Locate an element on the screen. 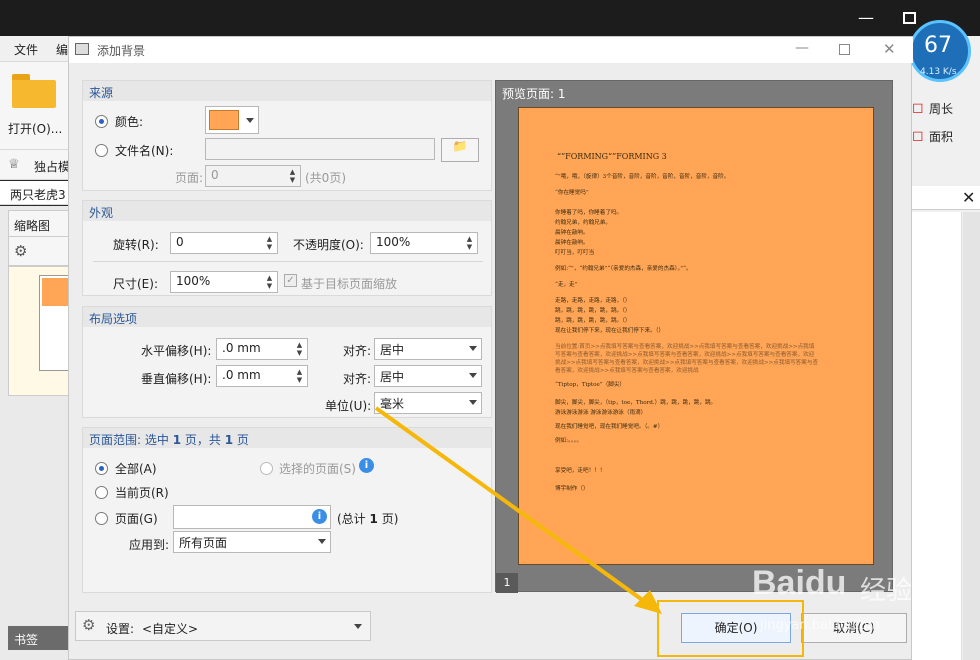 Image resolution: width=980 pixels, height=660 pixels. baidu-watermark: Baidu 经验 jingyan.baidu.com is located at coordinates (847, 600).